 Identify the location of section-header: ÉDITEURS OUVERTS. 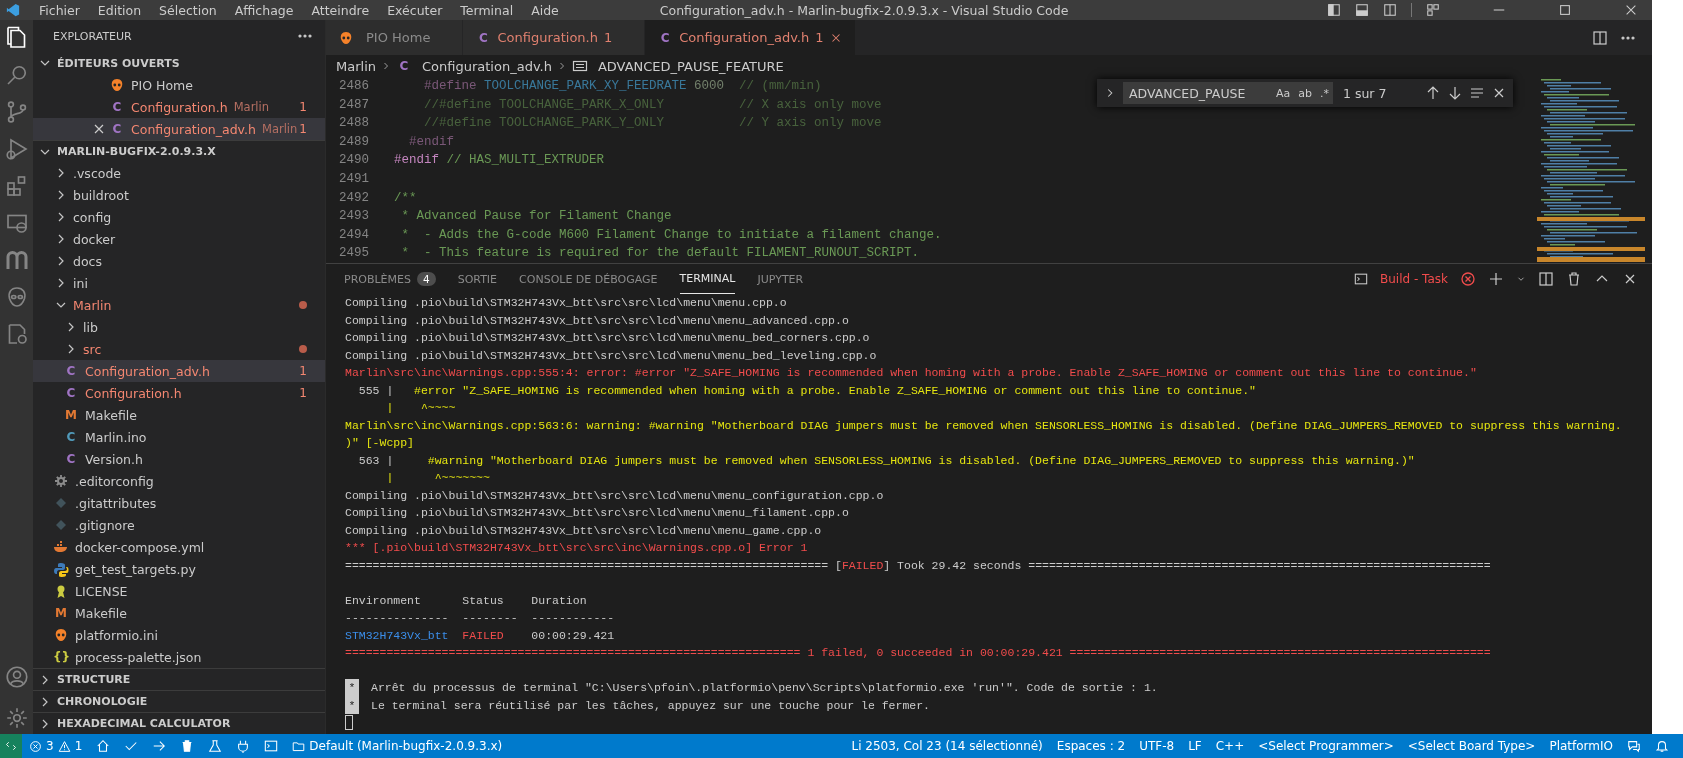
(179, 63).